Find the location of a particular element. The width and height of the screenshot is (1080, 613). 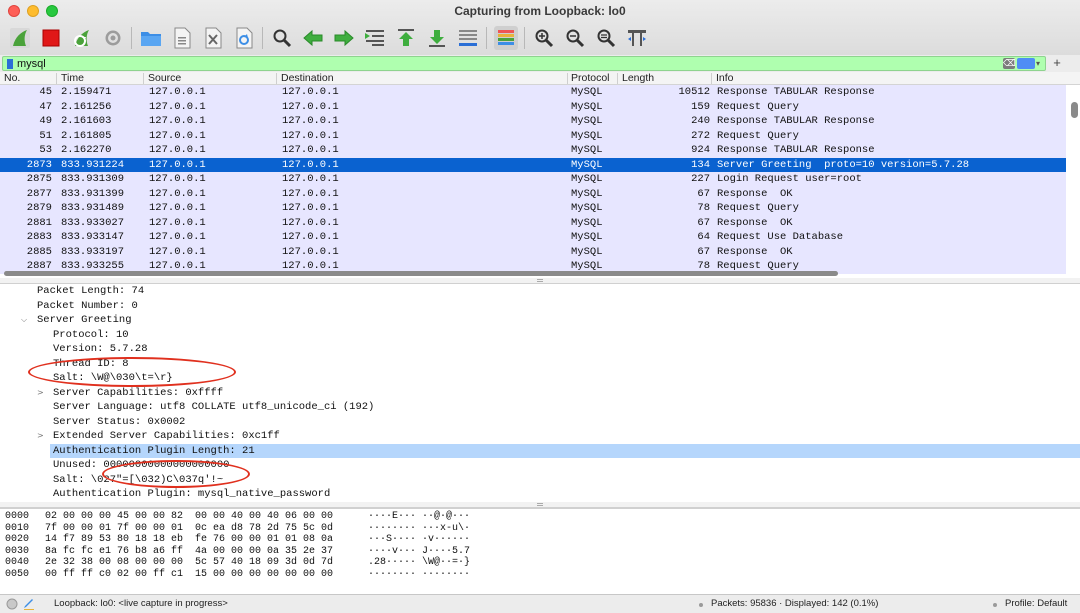

stop-square-icon is located at coordinates (51, 38).